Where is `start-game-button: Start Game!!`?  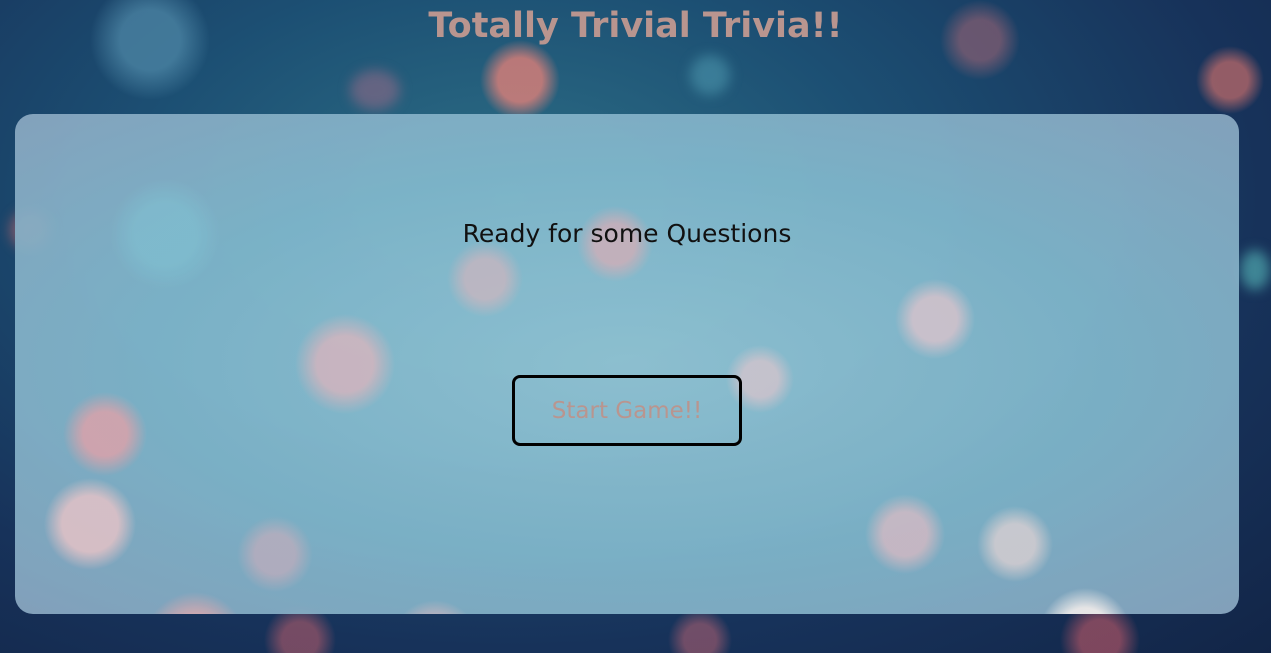
start-game-button: Start Game!! is located at coordinates (627, 410).